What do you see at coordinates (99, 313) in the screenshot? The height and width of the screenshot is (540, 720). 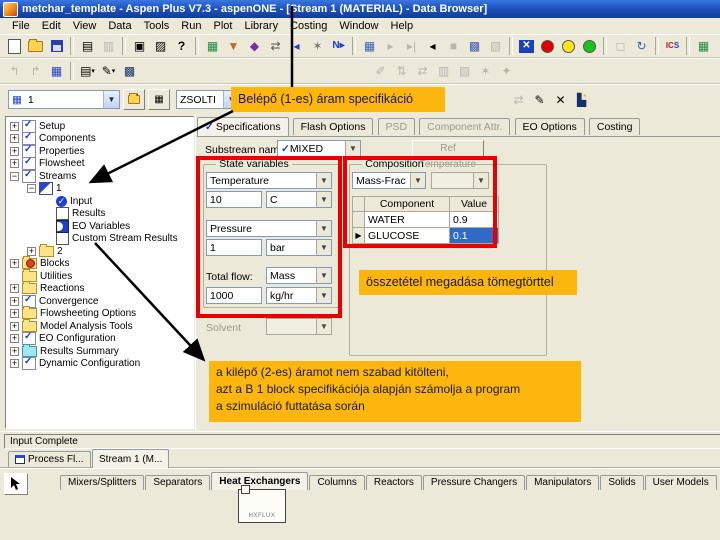 I see `tree-item-flowsheeting-options: + Flowsheeting Options` at bounding box center [99, 313].